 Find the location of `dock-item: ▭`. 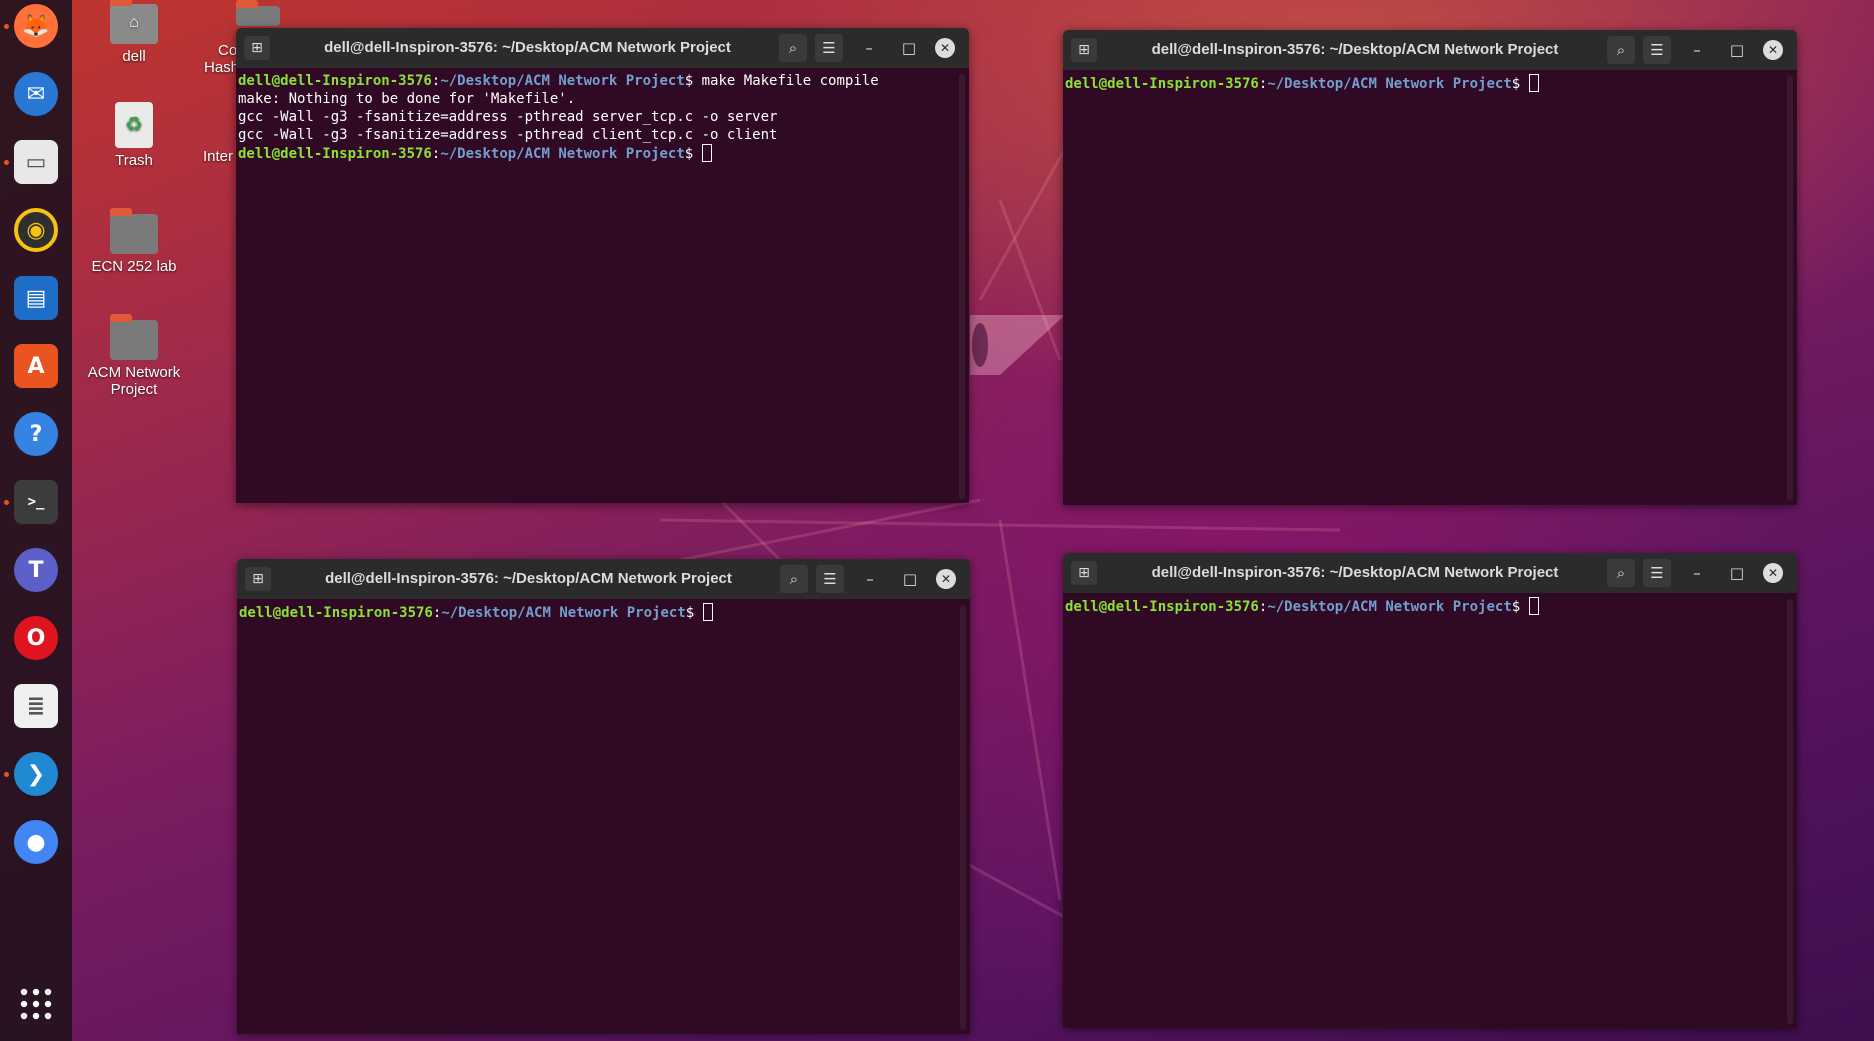

dock-item: ▭ is located at coordinates (36, 162).